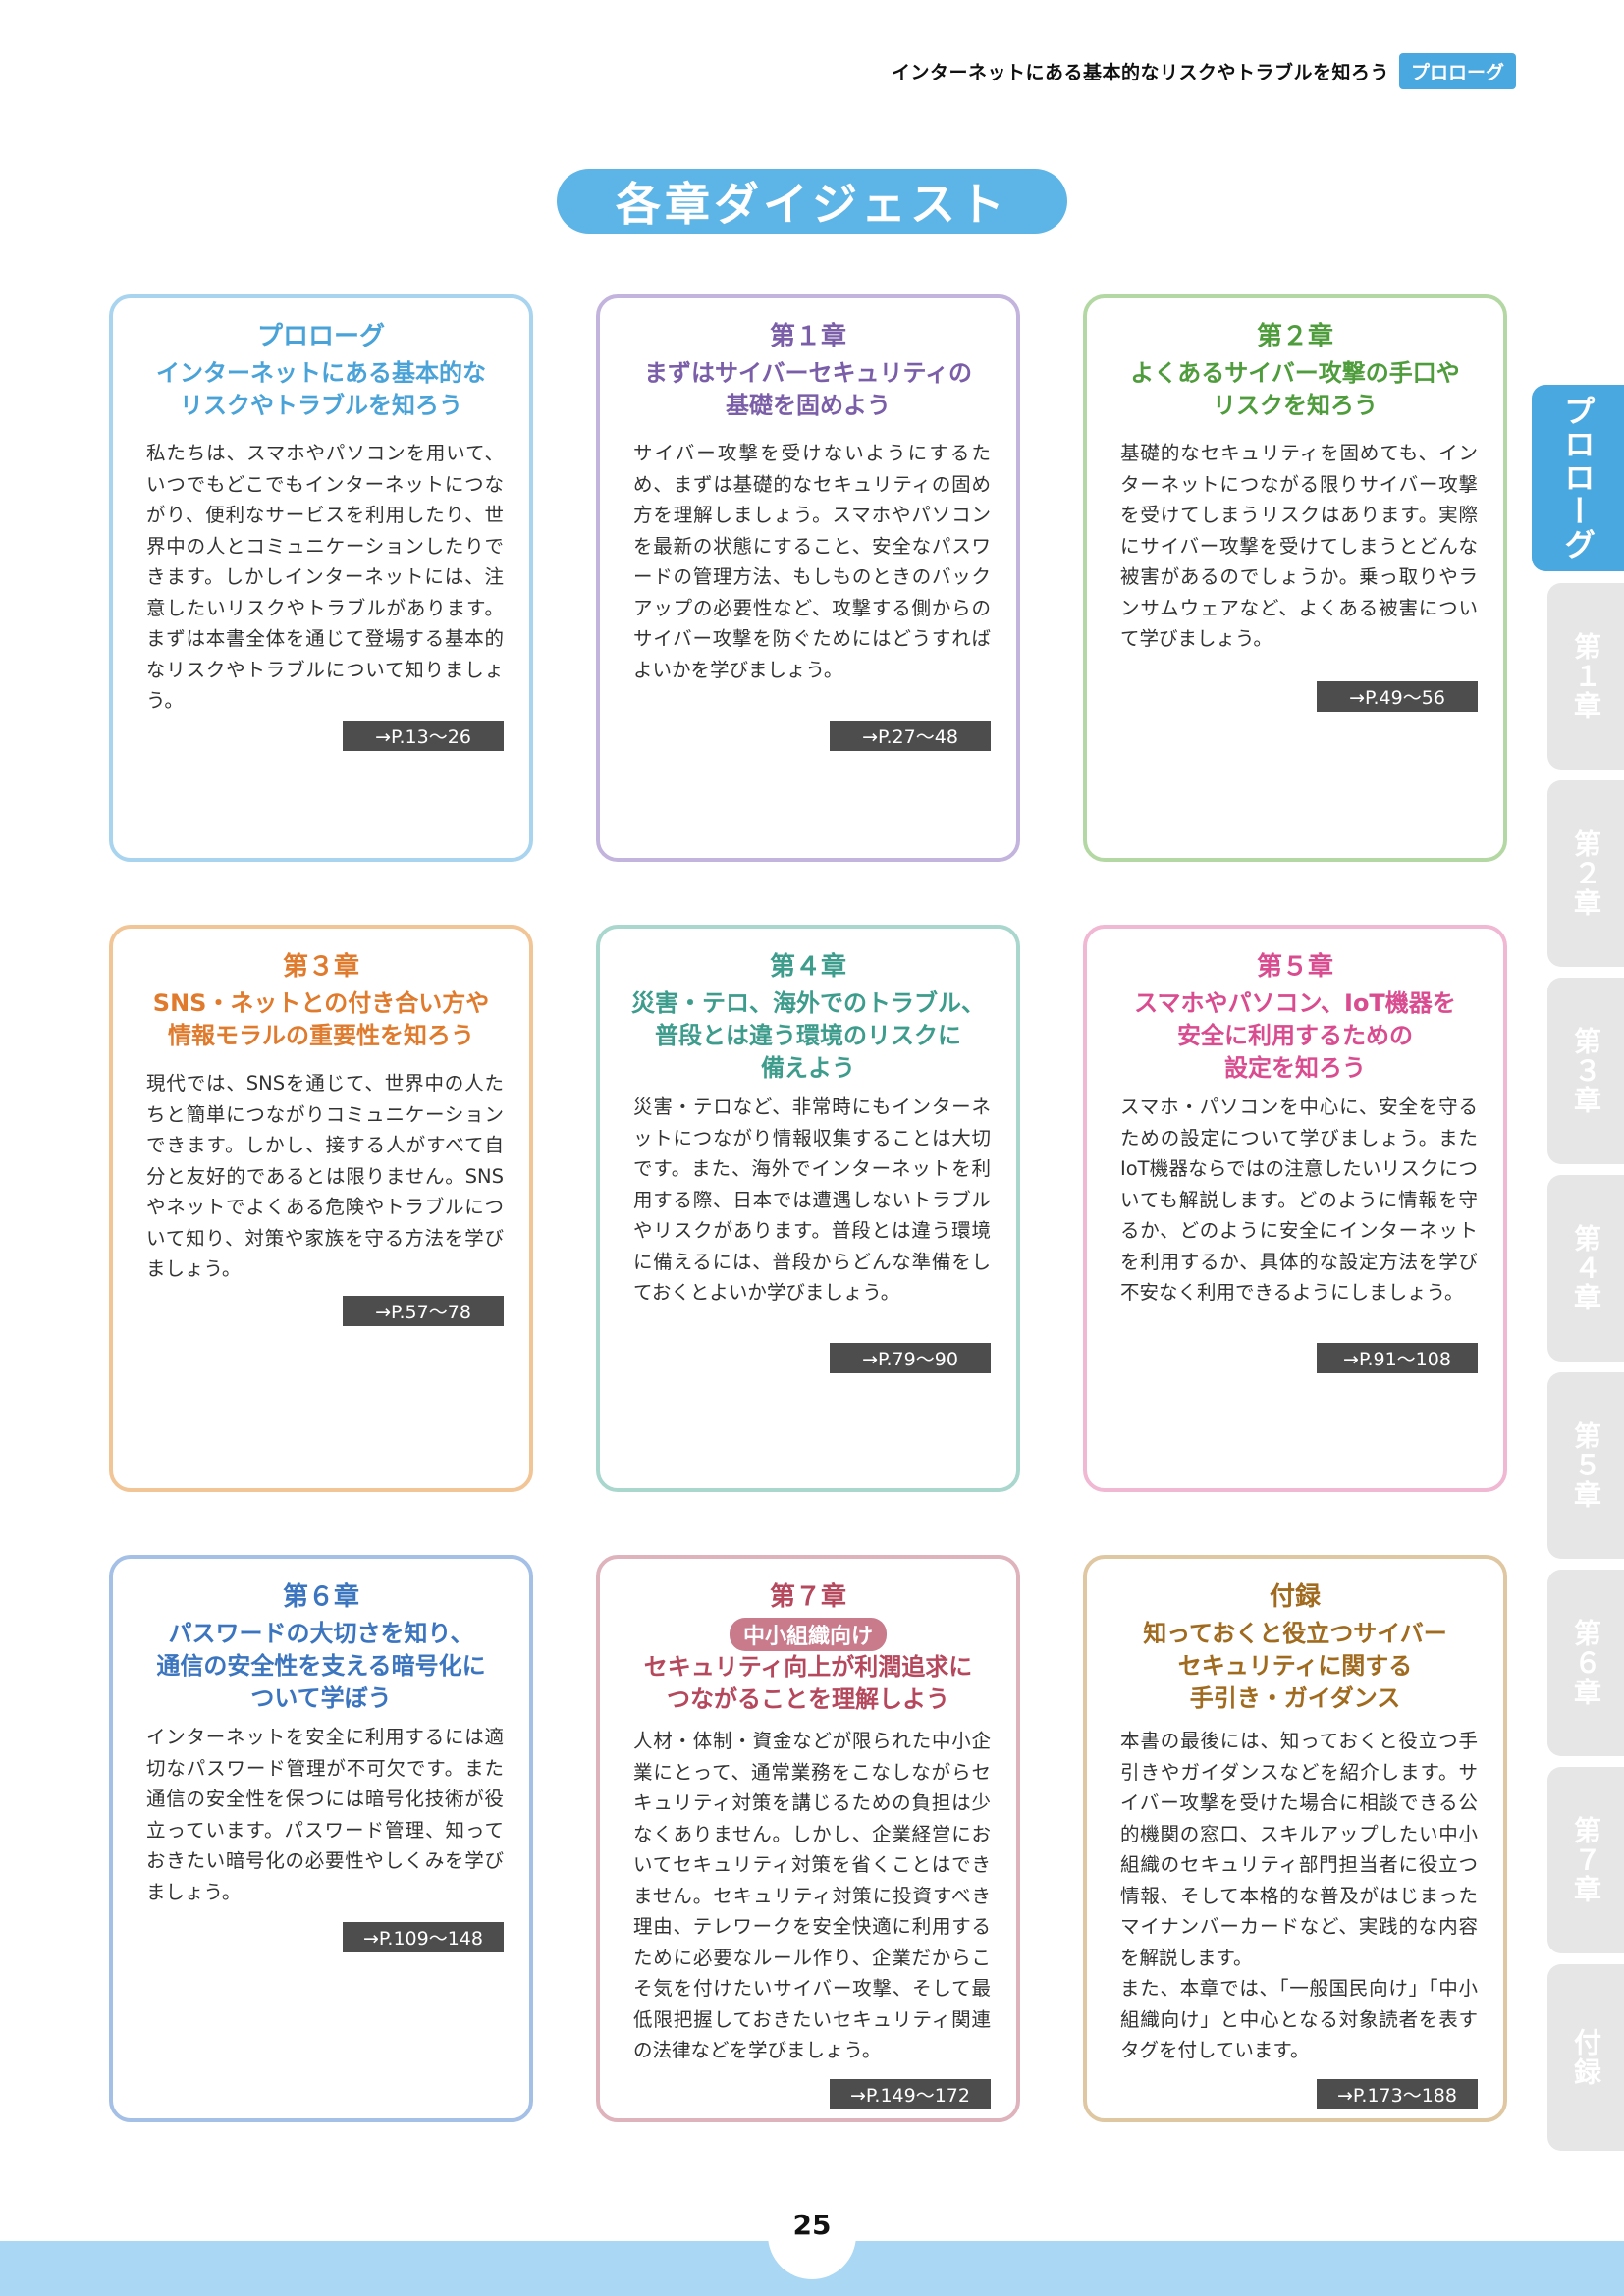  Describe the element at coordinates (910, 2094) in the screenshot. I see `card-page-range: →P.149〜172` at that location.